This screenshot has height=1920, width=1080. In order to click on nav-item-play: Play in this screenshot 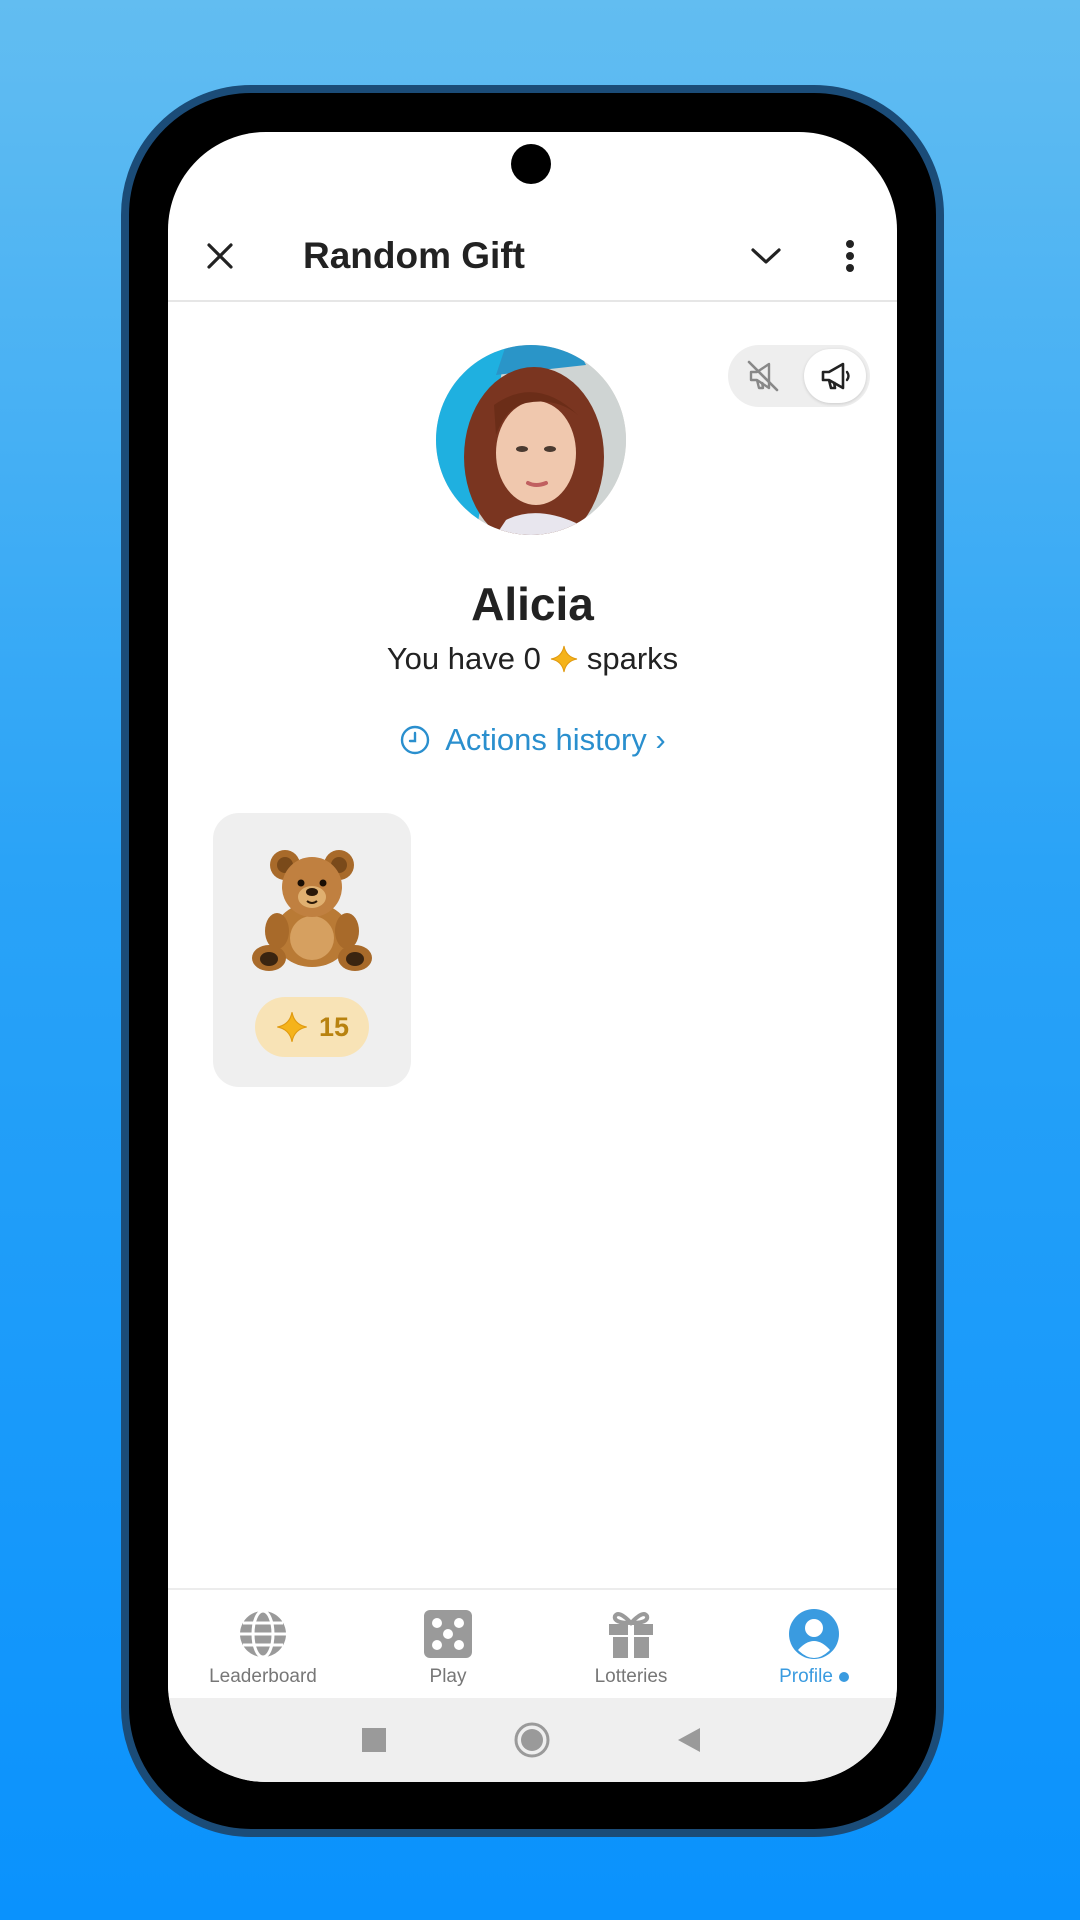, I will do `click(448, 1648)`.